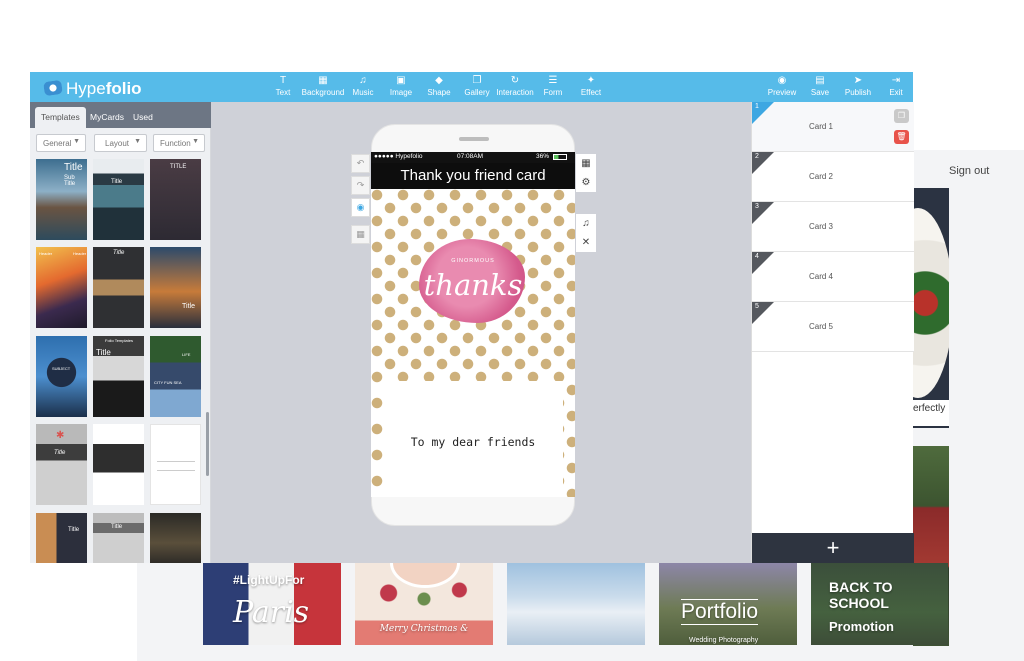 Image resolution: width=1024 pixels, height=661 pixels. Describe the element at coordinates (861, 626) in the screenshot. I see `showcase-card-line2: Promotion` at that location.